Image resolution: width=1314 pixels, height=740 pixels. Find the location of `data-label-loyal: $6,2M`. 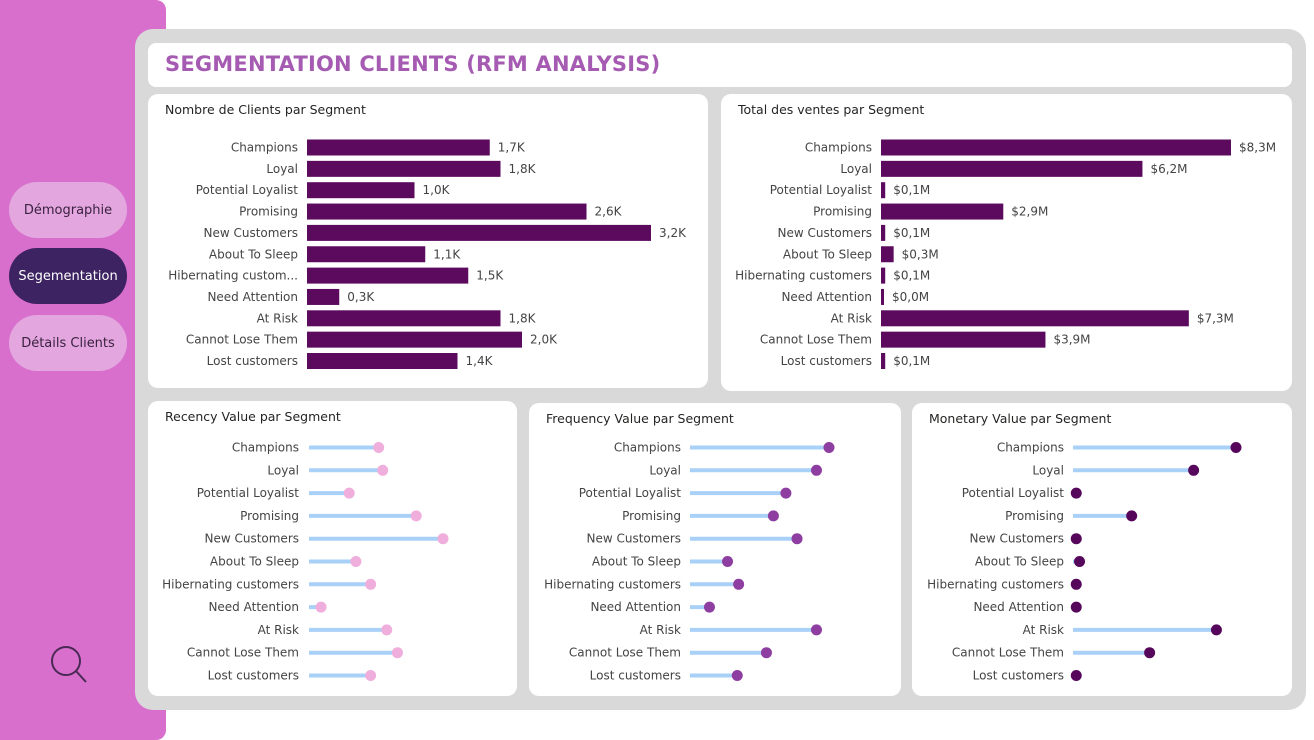

data-label-loyal: $6,2M is located at coordinates (1168, 169).